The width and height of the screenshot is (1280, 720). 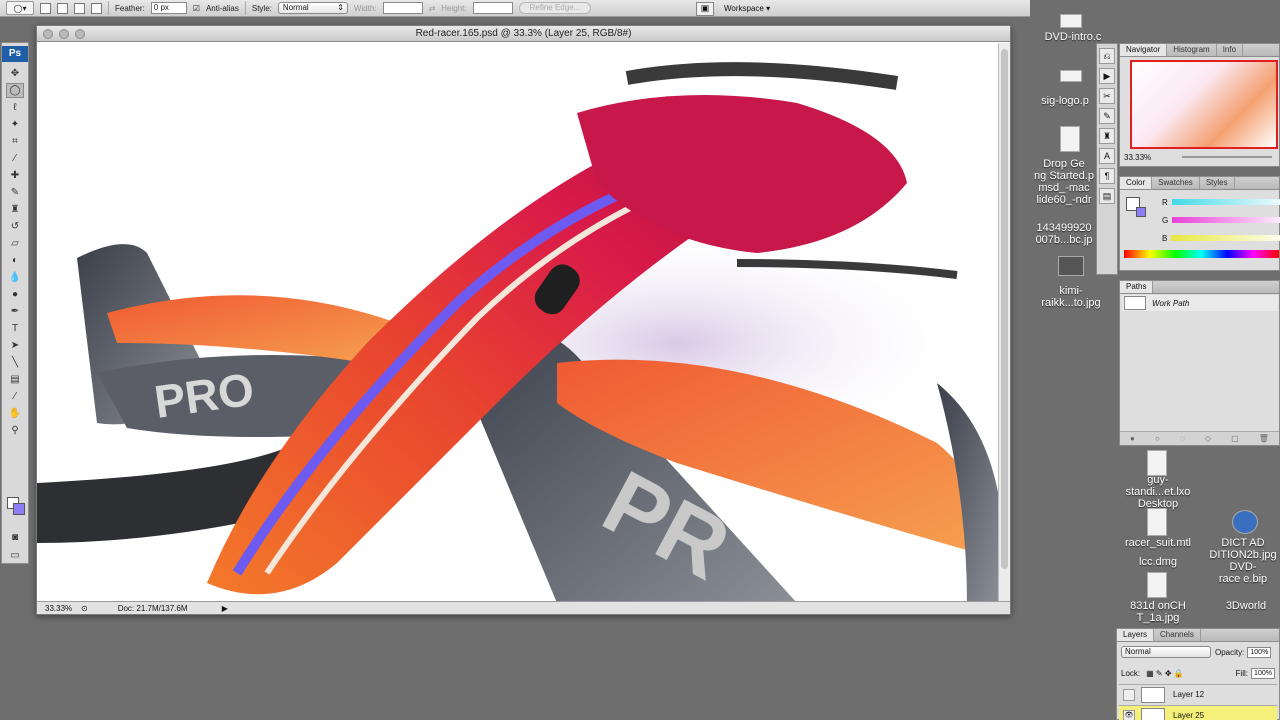 I want to click on layer-row: Layer 12, so click(x=1198, y=694).